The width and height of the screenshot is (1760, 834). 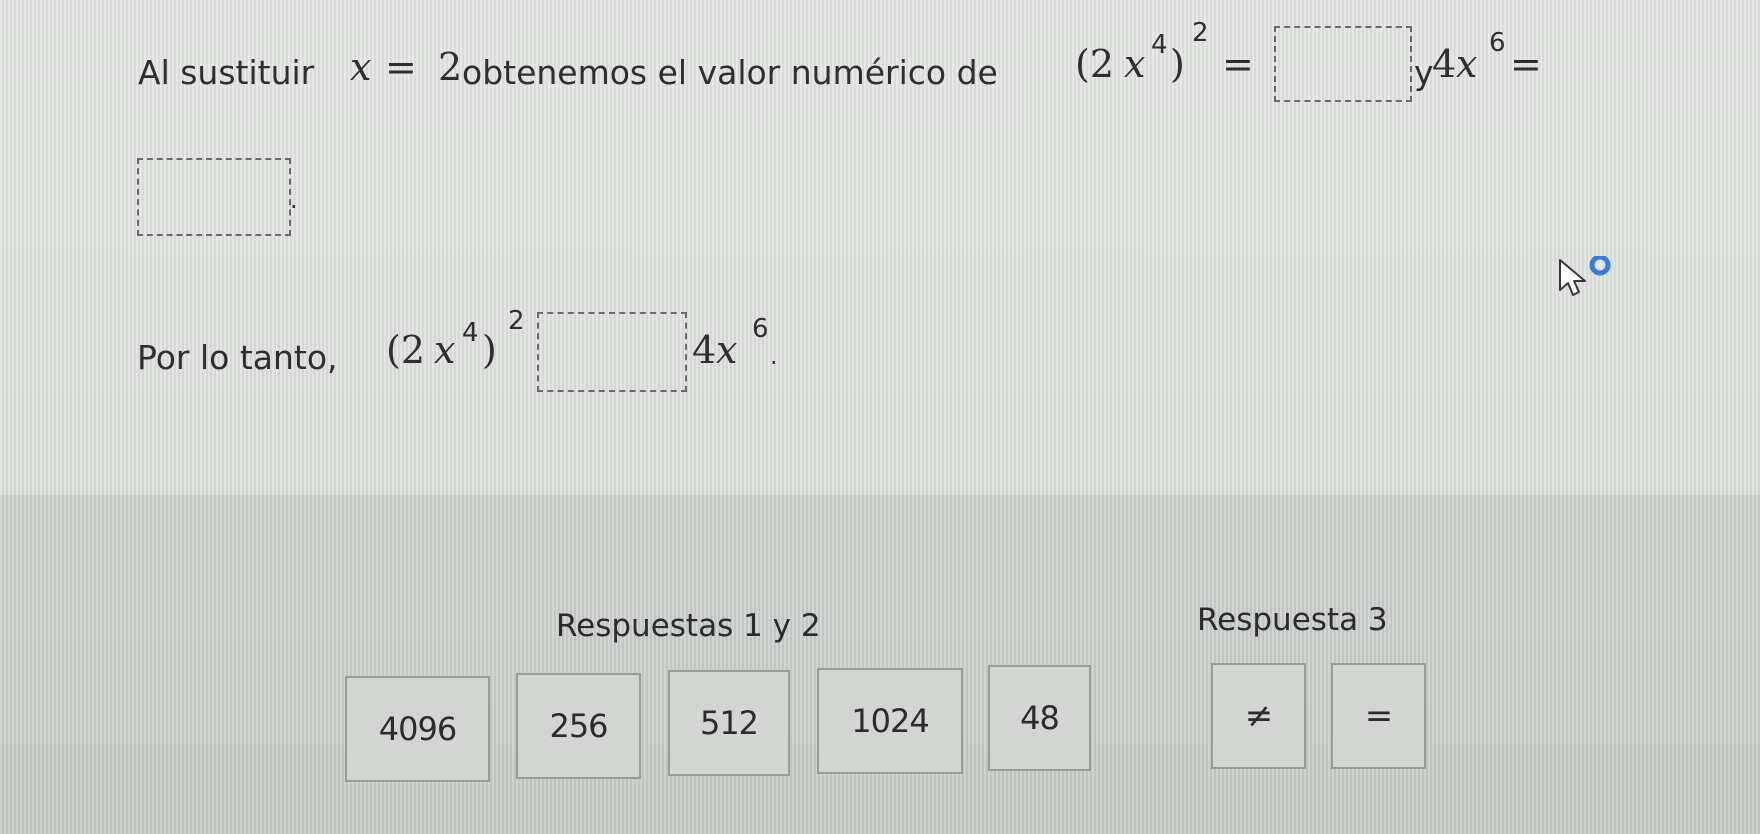 What do you see at coordinates (1292, 620) in the screenshot?
I see `answers-group2-title: Respuesta 3` at bounding box center [1292, 620].